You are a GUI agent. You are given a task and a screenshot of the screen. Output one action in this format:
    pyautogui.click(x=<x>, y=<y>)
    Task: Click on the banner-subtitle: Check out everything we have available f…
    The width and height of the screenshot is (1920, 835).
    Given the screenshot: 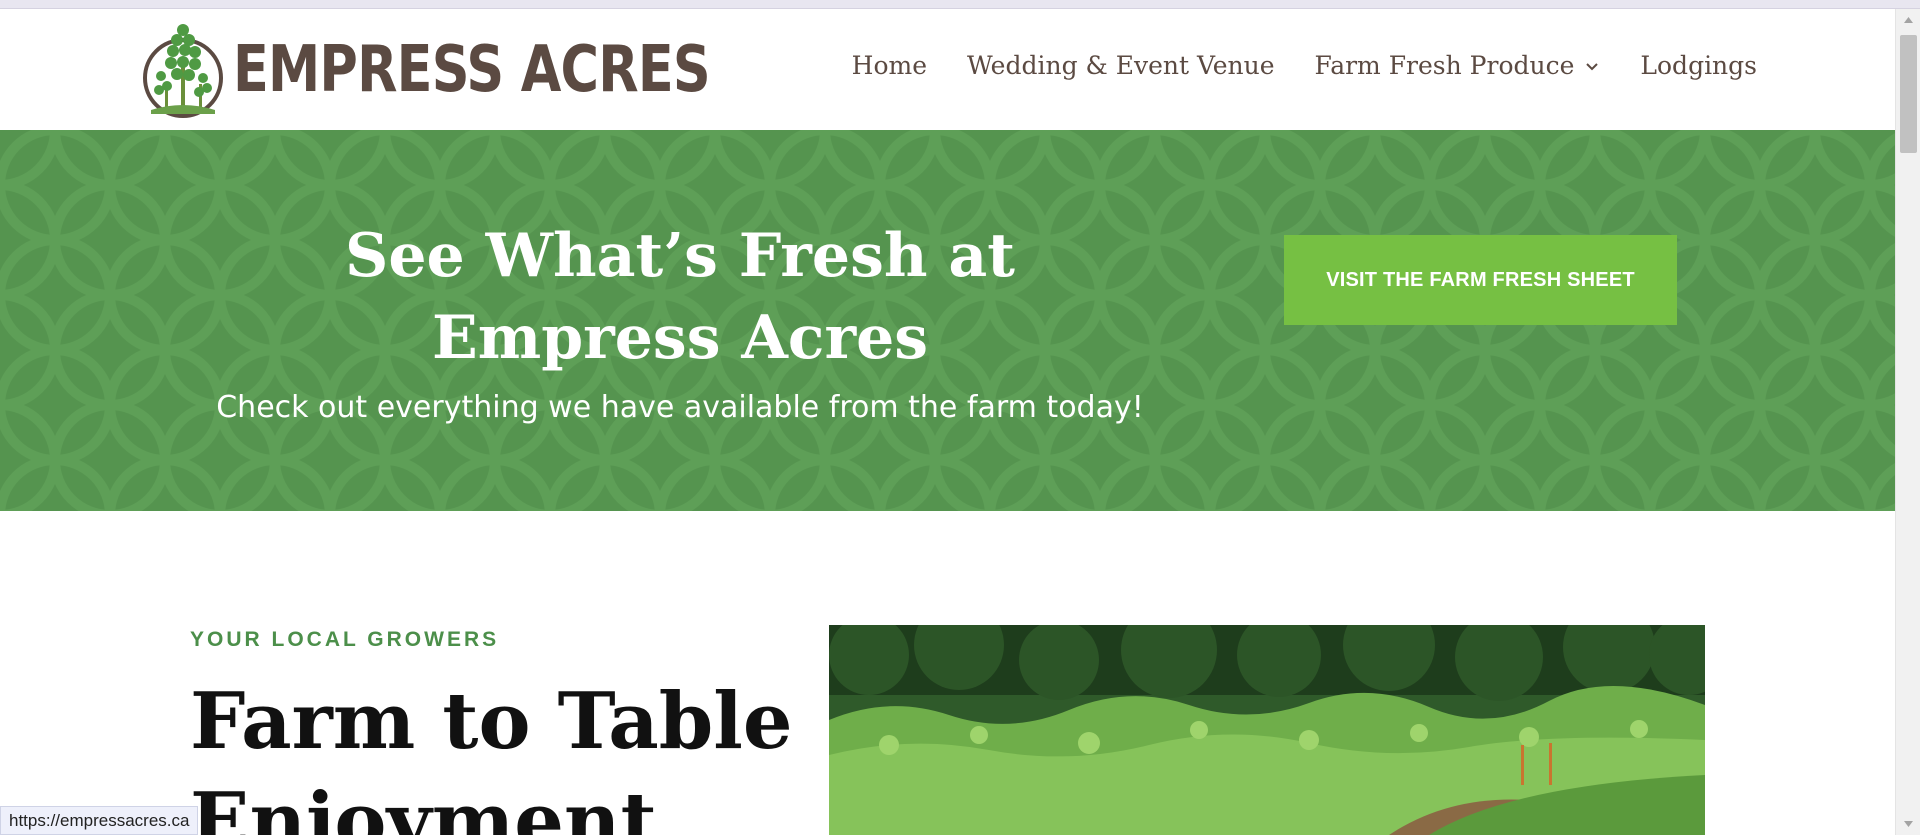 What is the action you would take?
    pyautogui.click(x=680, y=407)
    